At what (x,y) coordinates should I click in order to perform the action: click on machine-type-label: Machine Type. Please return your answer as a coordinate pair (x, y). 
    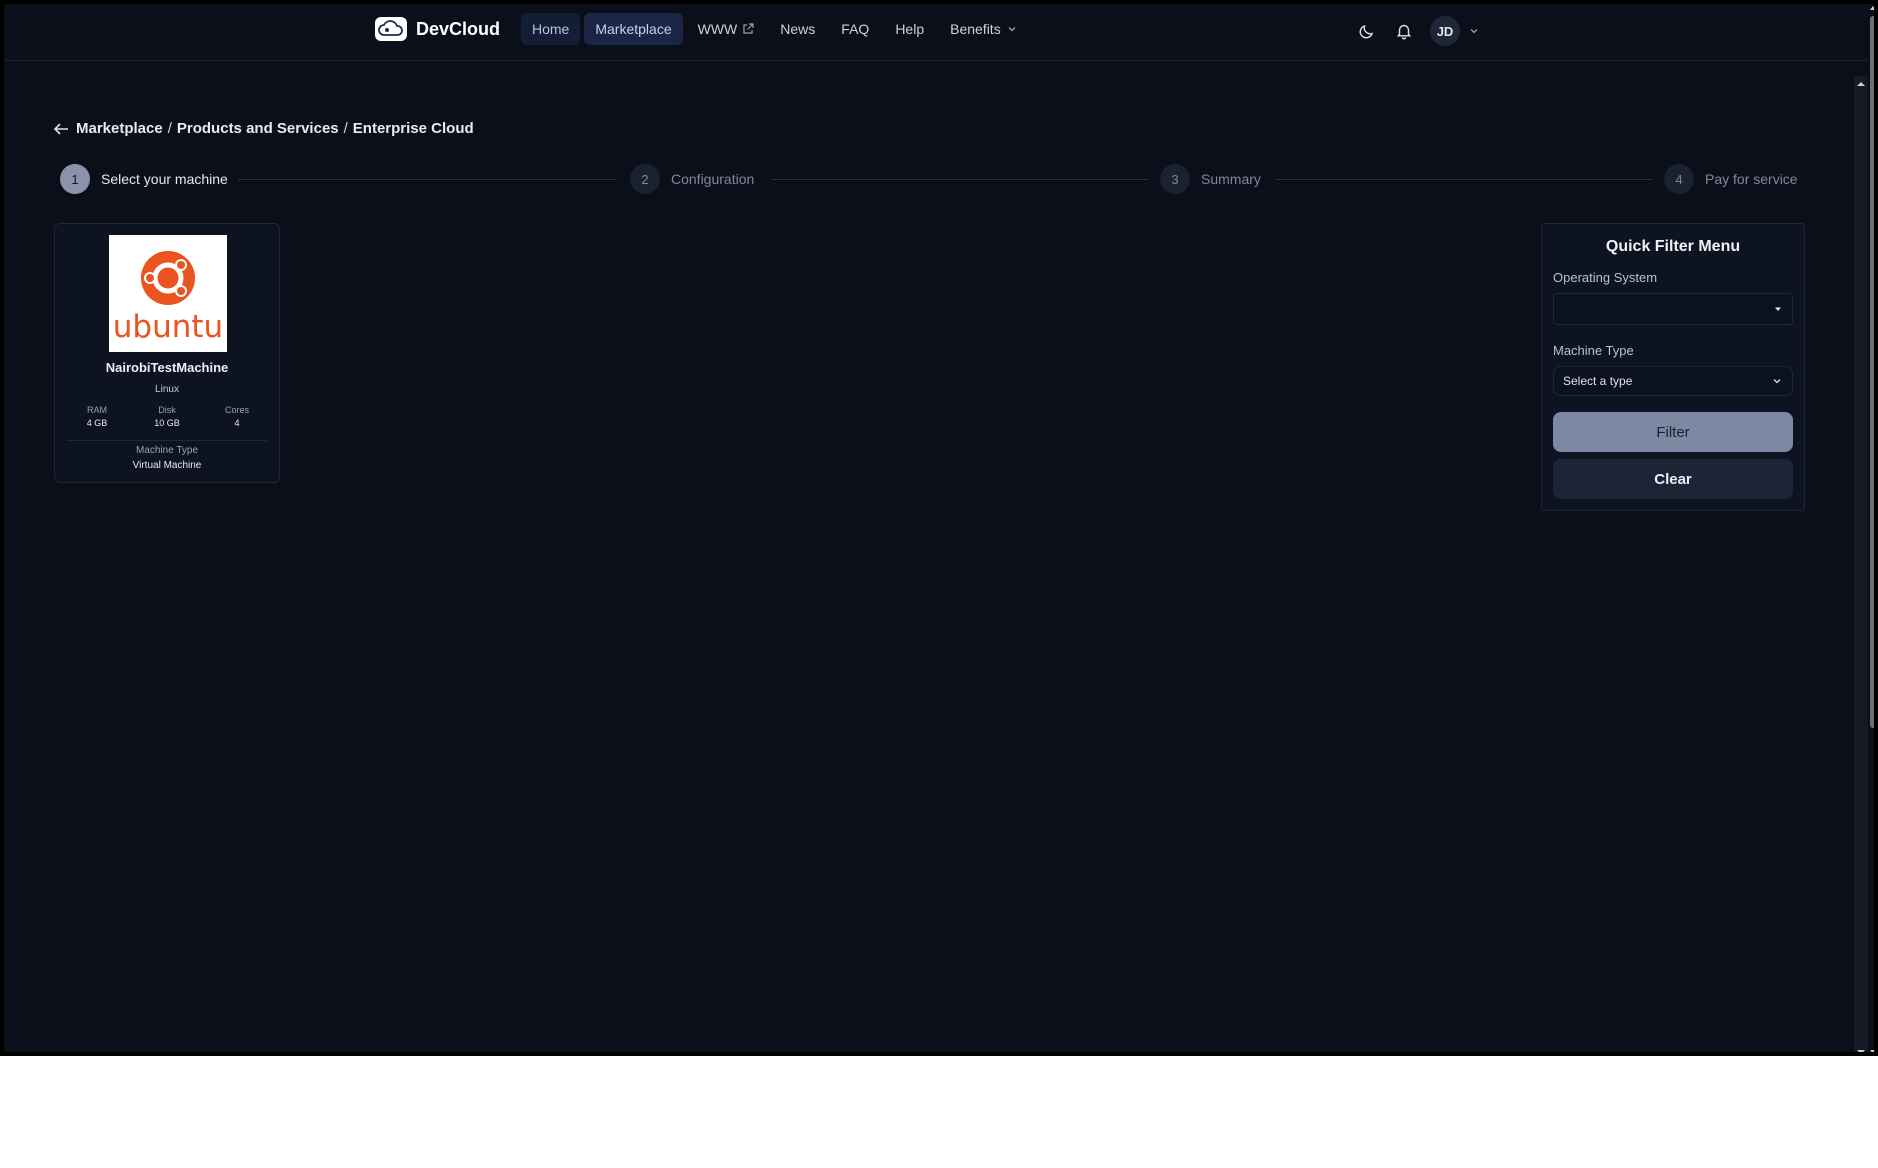
    Looking at the image, I should click on (167, 450).